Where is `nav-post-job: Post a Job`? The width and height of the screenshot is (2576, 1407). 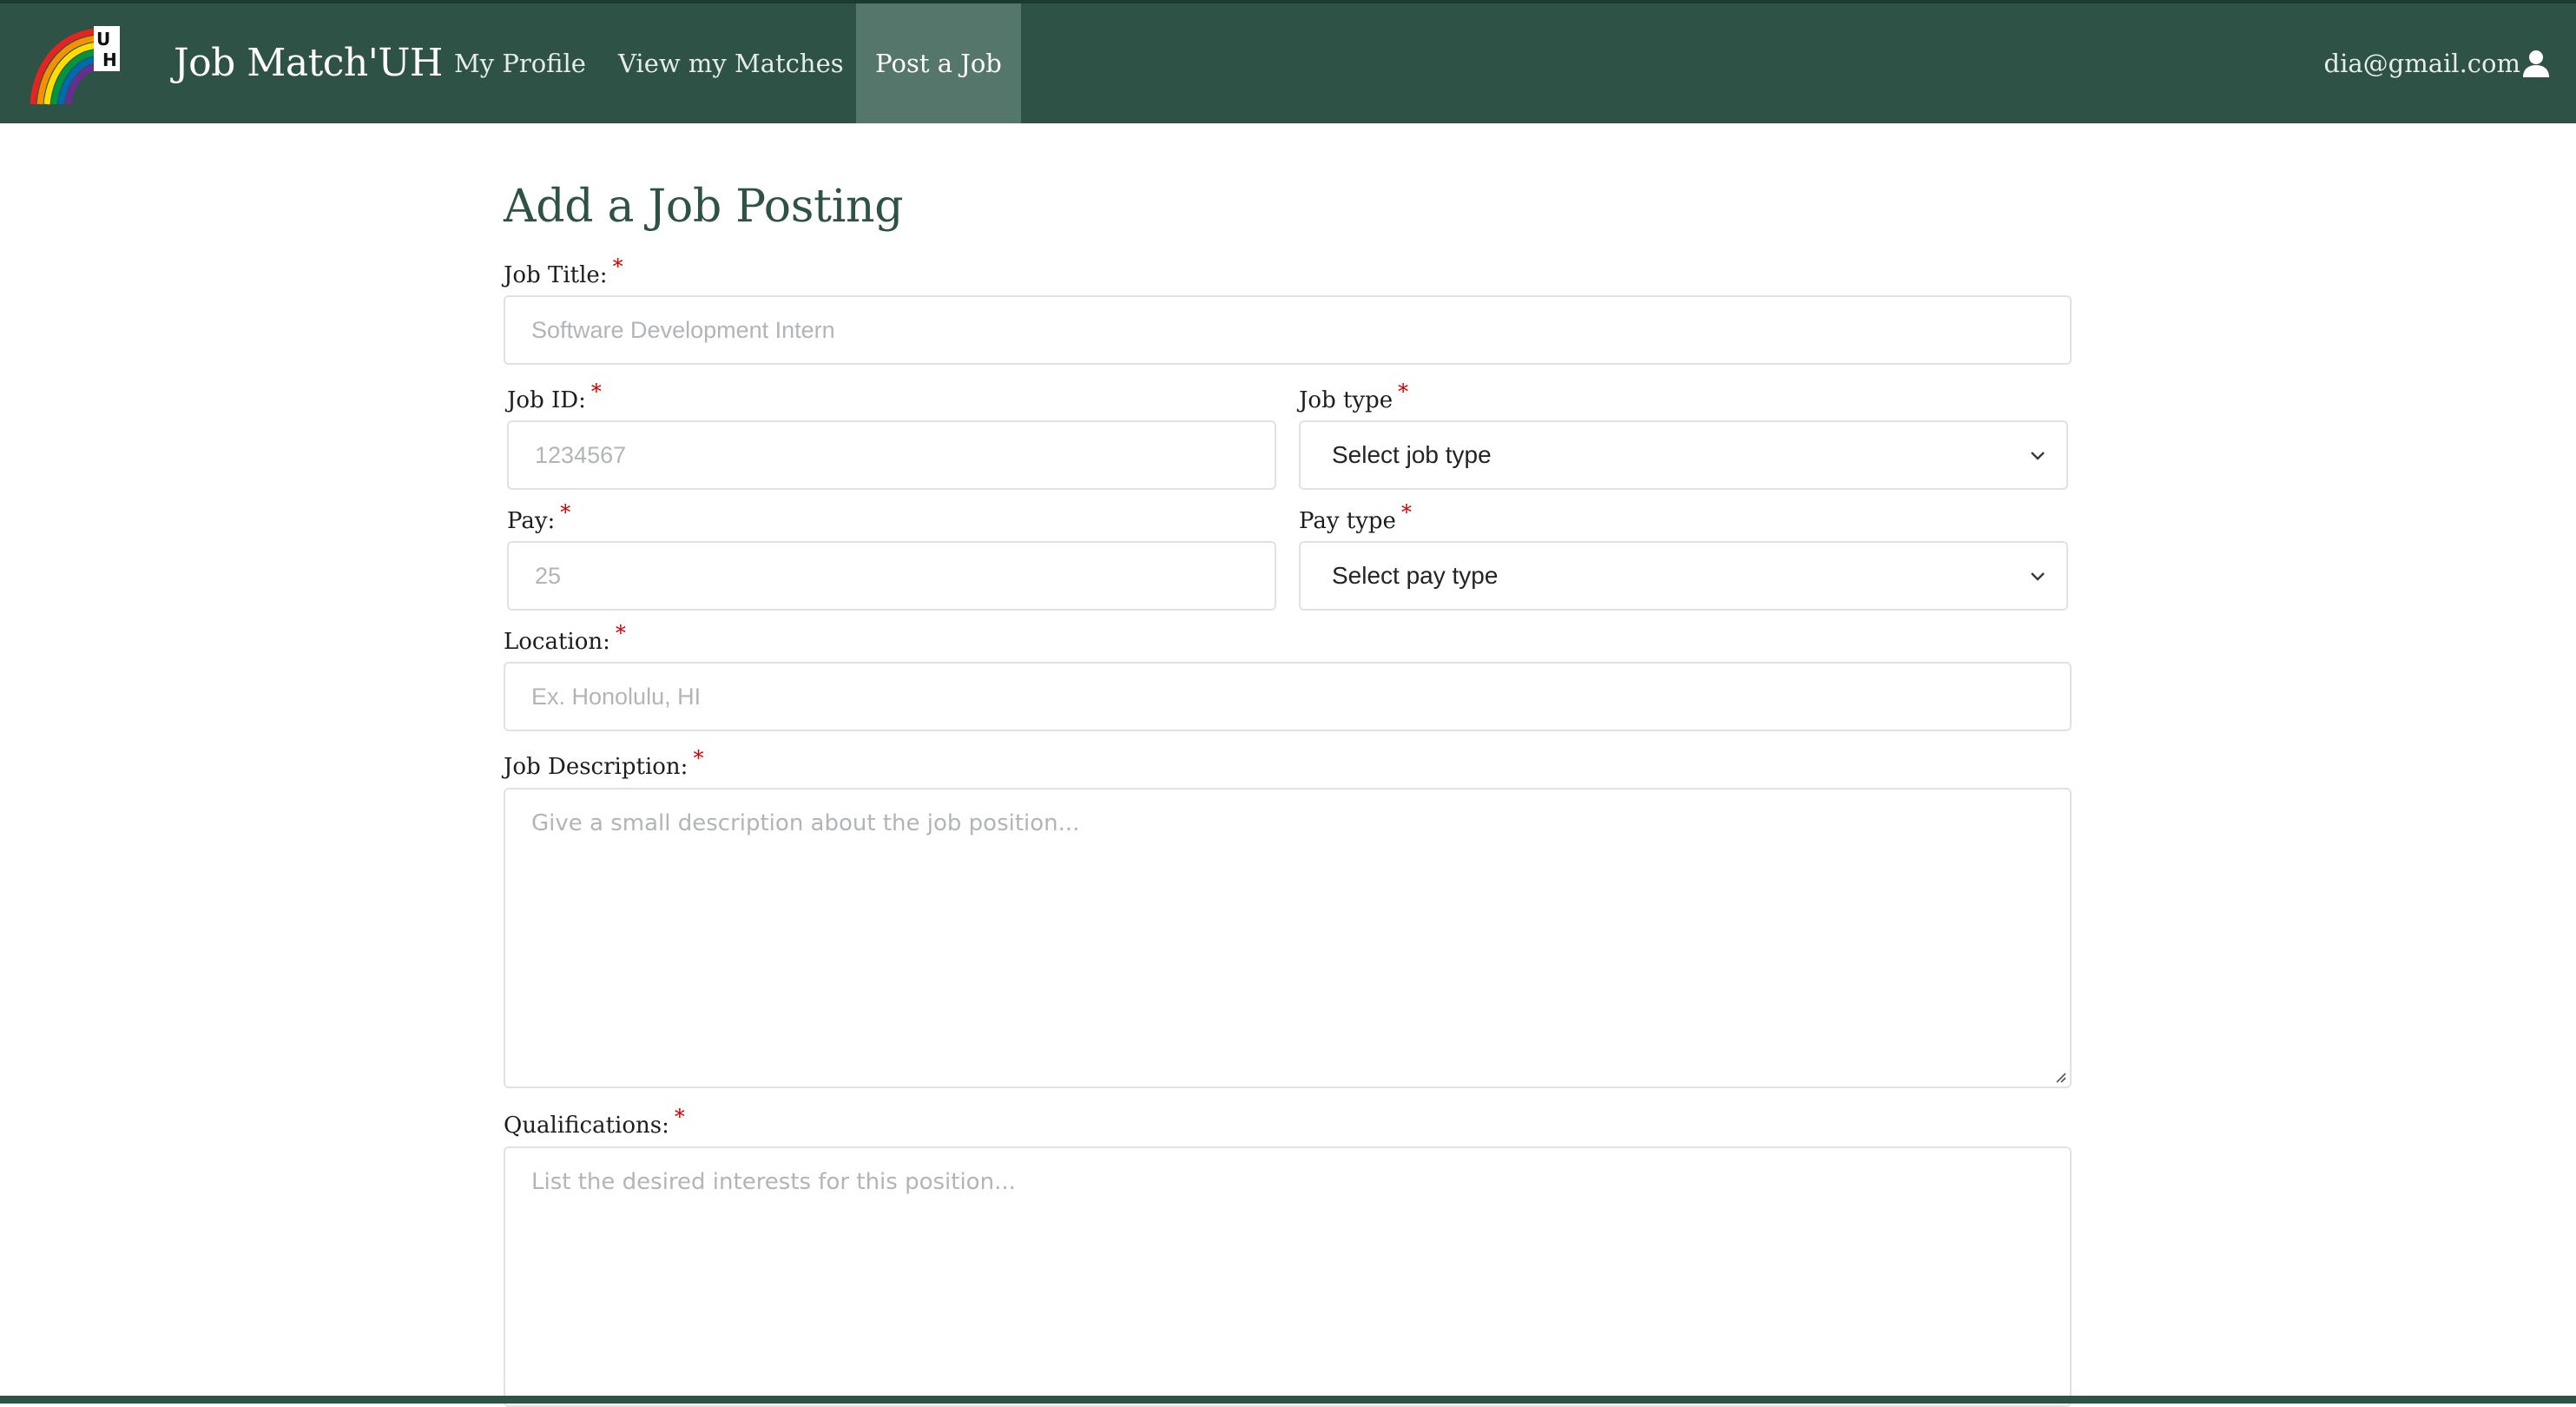 nav-post-job: Post a Job is located at coordinates (938, 63).